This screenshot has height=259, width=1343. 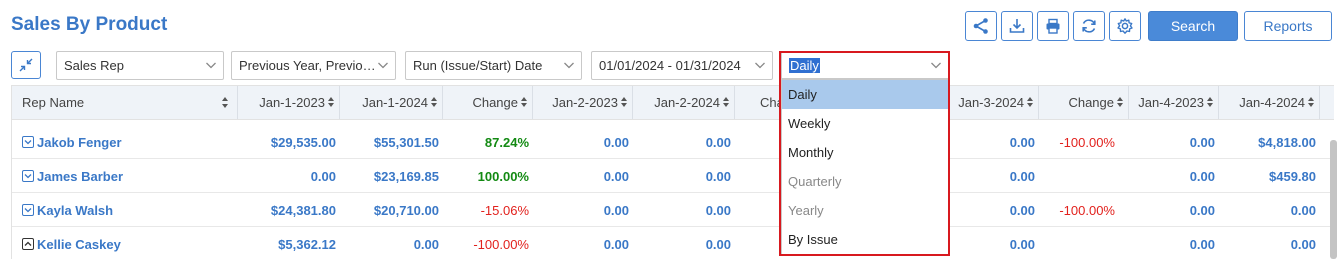 I want to click on change-cell: 87.24%, so click(x=506, y=142).